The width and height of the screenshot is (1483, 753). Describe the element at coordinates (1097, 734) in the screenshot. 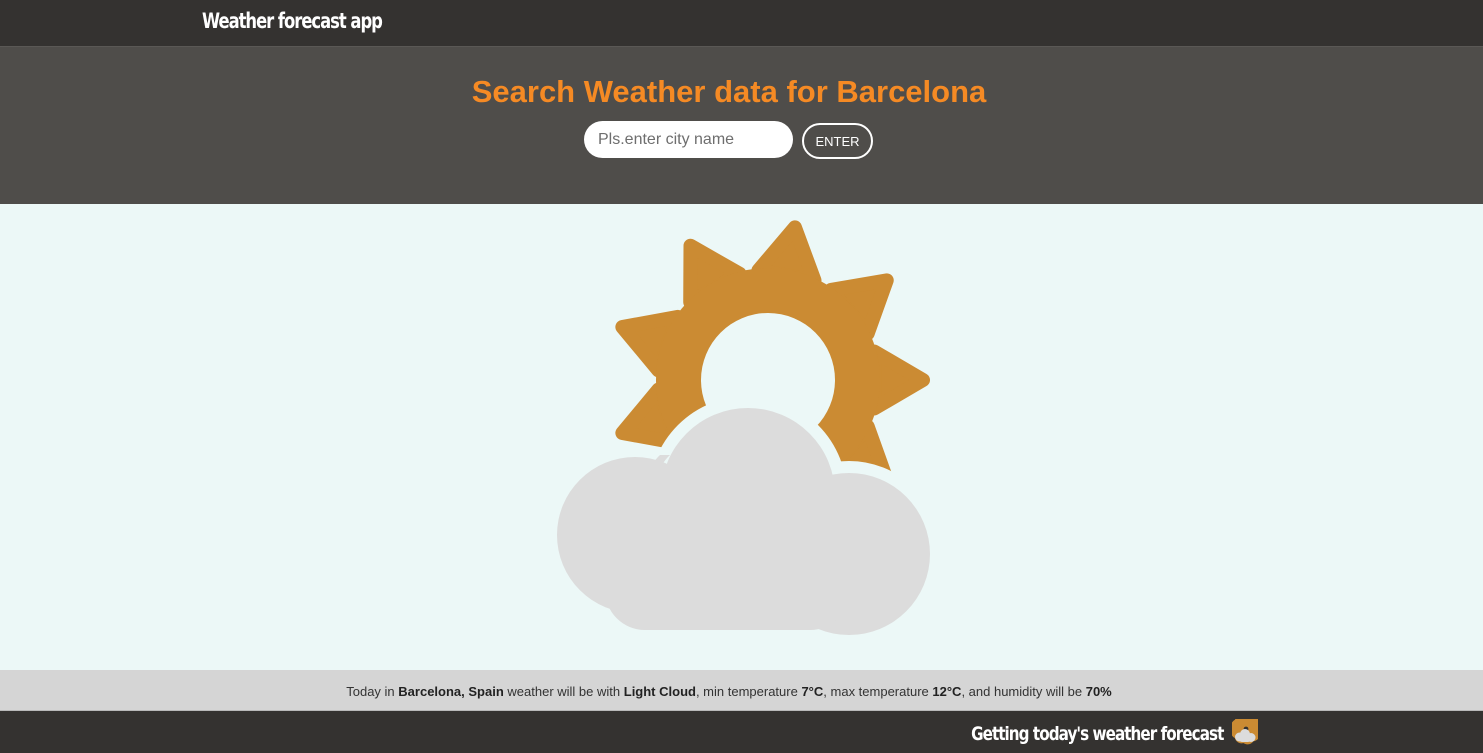

I see `footer-text: Getting today's weather forecast` at that location.